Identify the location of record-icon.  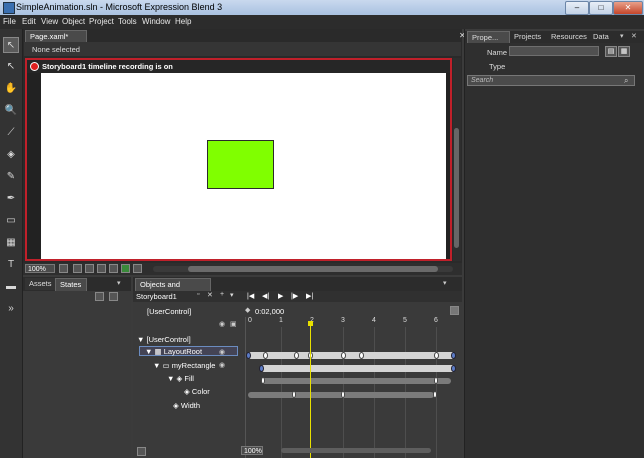
(34, 66).